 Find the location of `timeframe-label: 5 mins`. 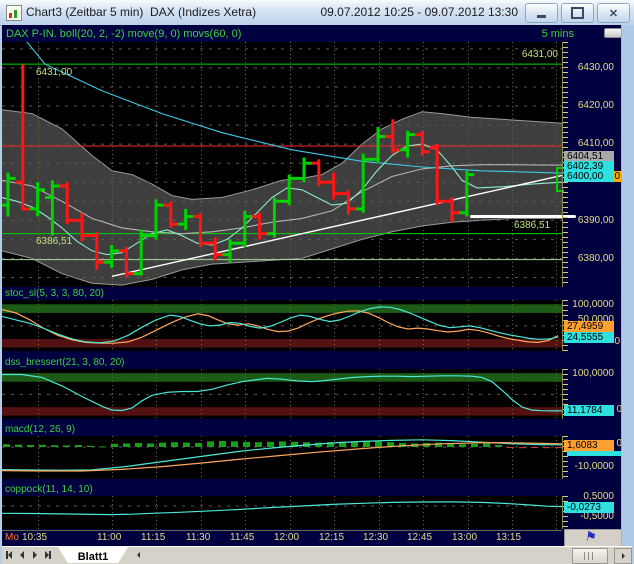

timeframe-label: 5 mins is located at coordinates (557, 34).